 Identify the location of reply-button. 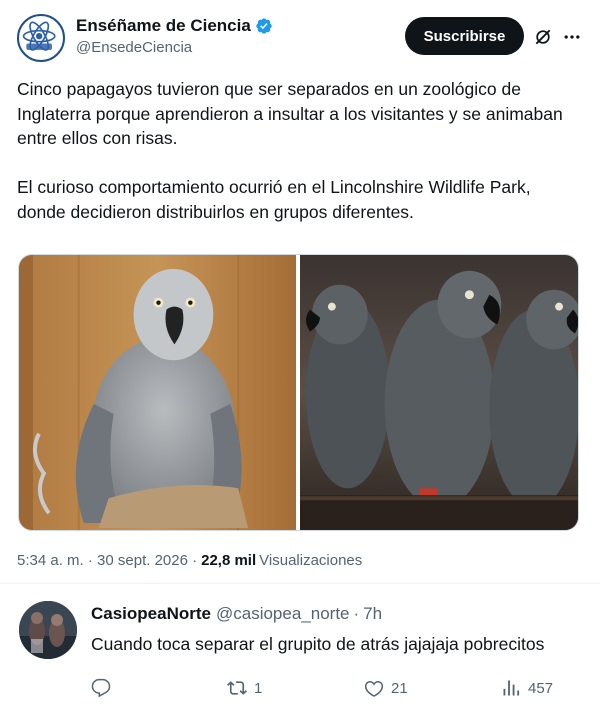
(101, 688).